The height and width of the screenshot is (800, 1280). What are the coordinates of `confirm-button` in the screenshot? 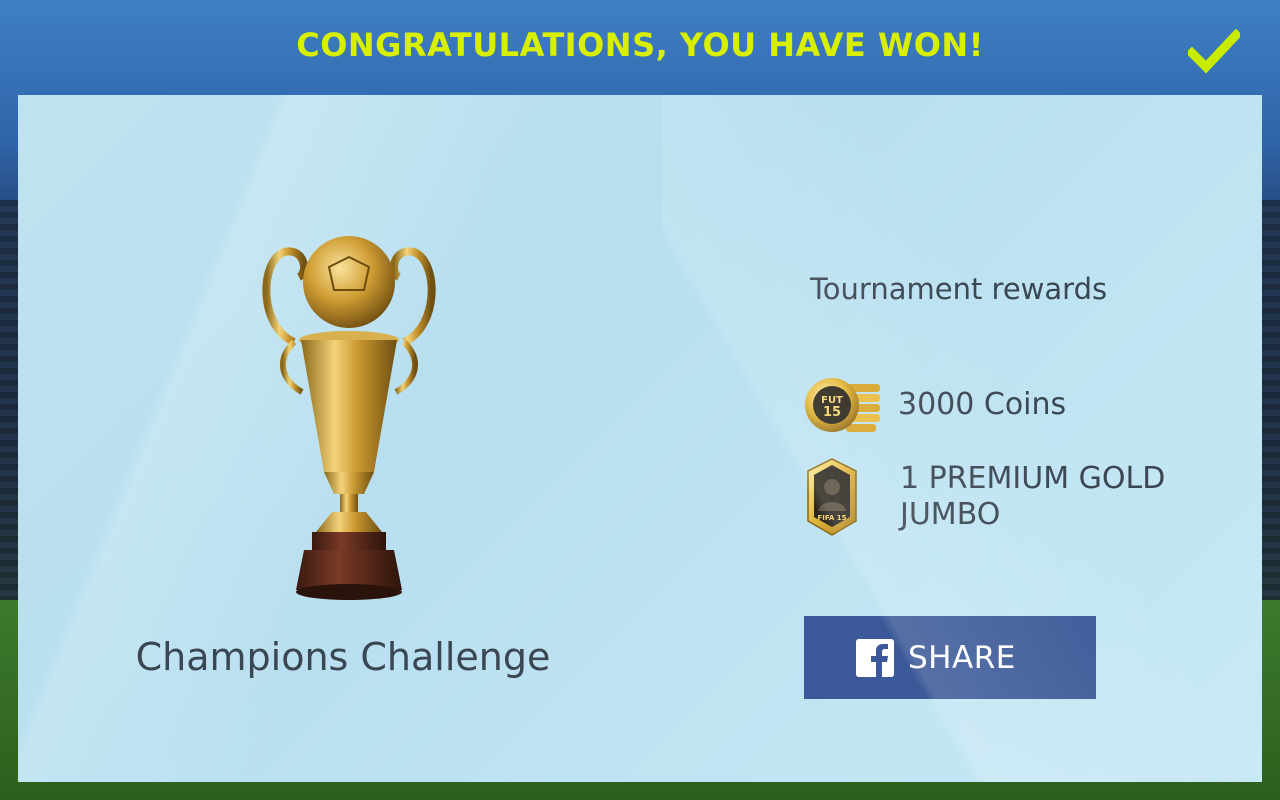 It's located at (1214, 52).